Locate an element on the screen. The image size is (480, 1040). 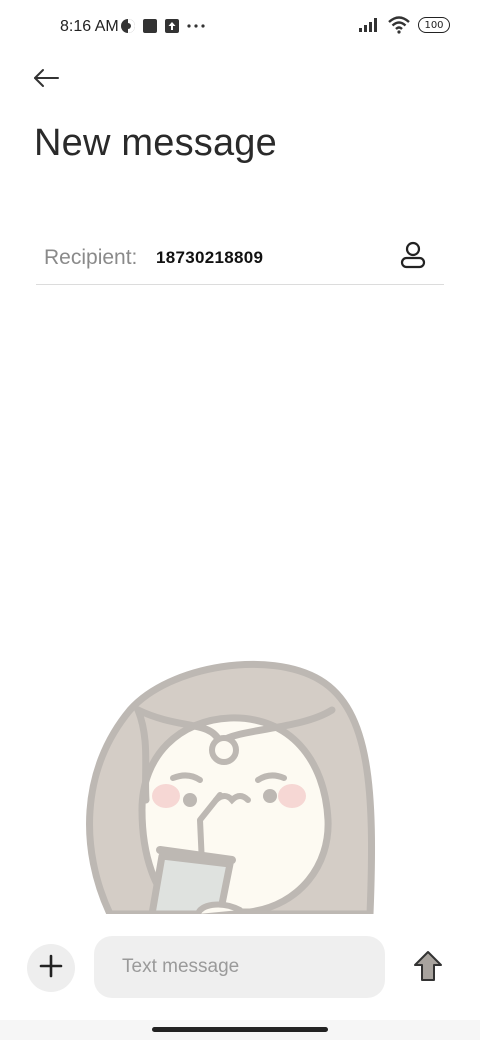
recipient-row: Recipient: 18730218809 is located at coordinates (240, 258).